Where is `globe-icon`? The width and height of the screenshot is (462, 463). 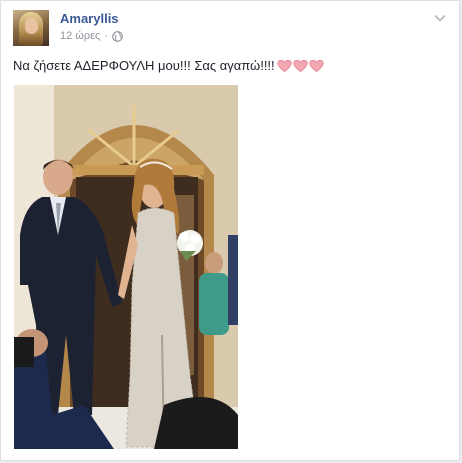 globe-icon is located at coordinates (117, 36).